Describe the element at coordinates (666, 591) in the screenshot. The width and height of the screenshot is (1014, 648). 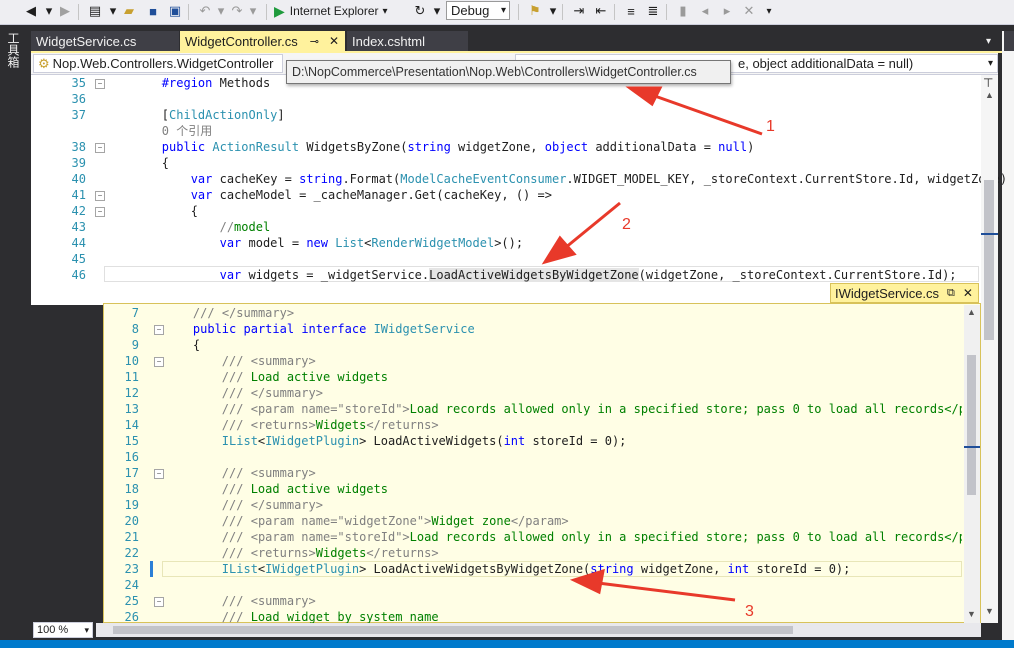
I see `arrow-3-line` at that location.